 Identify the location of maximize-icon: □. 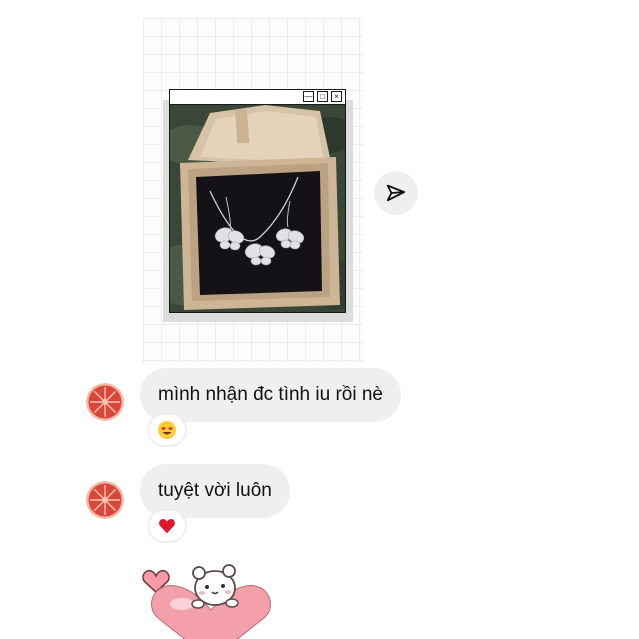
(322, 96).